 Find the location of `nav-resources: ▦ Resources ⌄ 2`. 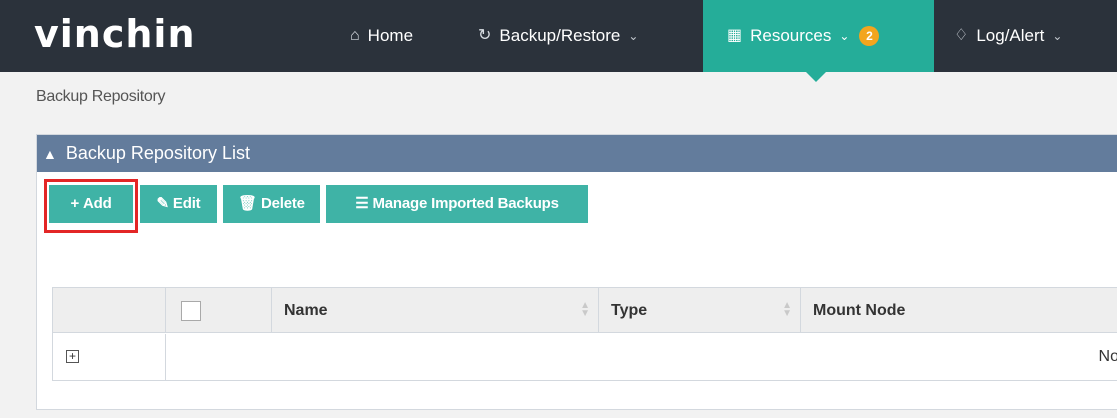

nav-resources: ▦ Resources ⌄ 2 is located at coordinates (818, 36).